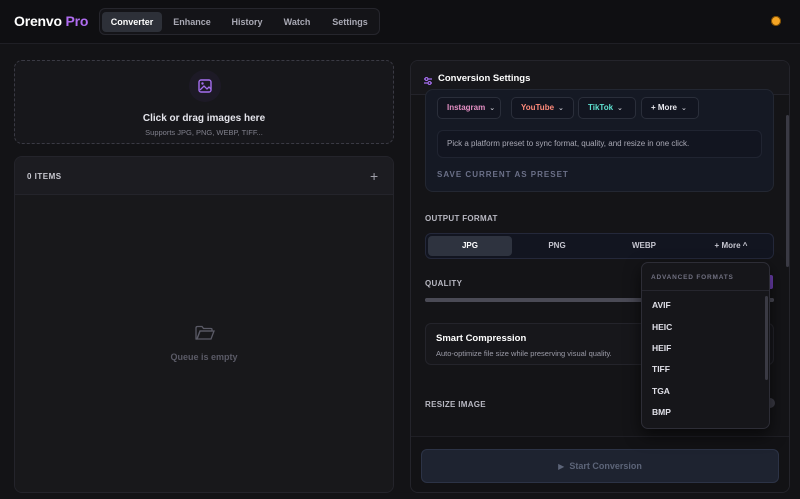 This screenshot has height=499, width=800. What do you see at coordinates (692, 277) in the screenshot?
I see `dropdown-header: ADVANCED FORMATS` at bounding box center [692, 277].